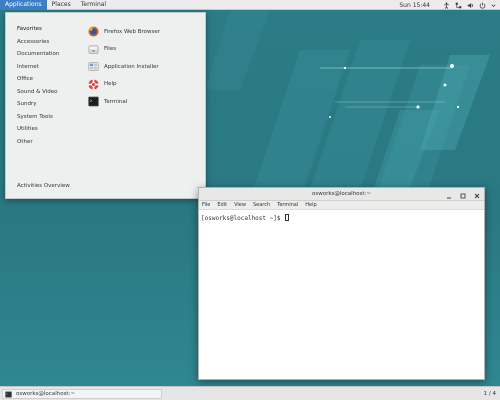 The height and width of the screenshot is (400, 500). I want to click on close-icon, so click(477, 195).